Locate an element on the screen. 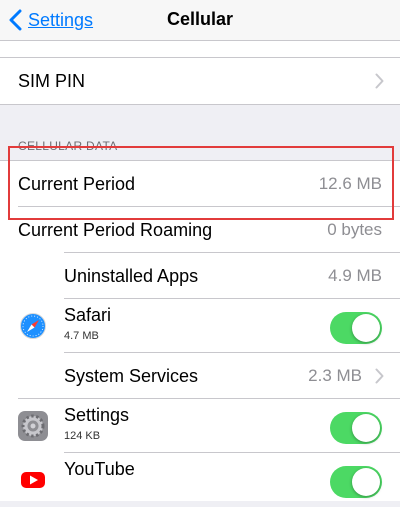 This screenshot has height=507, width=400. uninstalled-apps-value: 4.9 MB is located at coordinates (355, 275).